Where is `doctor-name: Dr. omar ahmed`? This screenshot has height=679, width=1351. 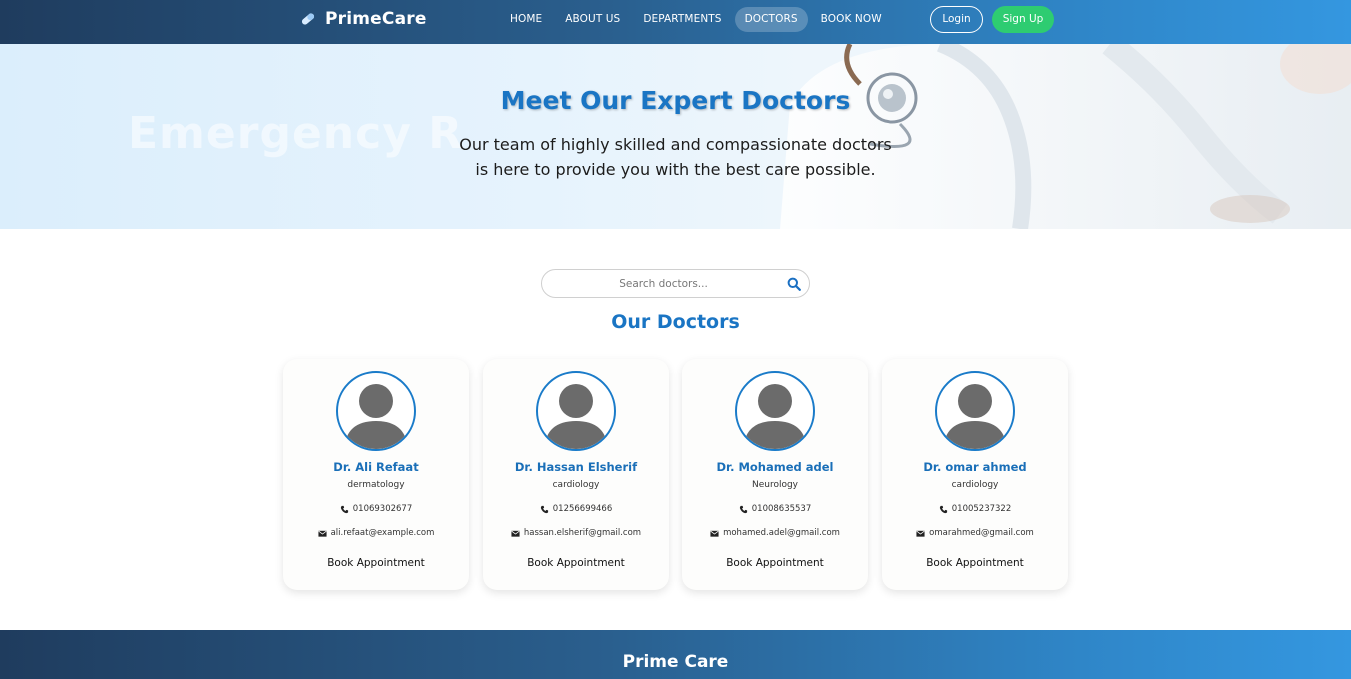
doctor-name: Dr. omar ahmed is located at coordinates (975, 467).